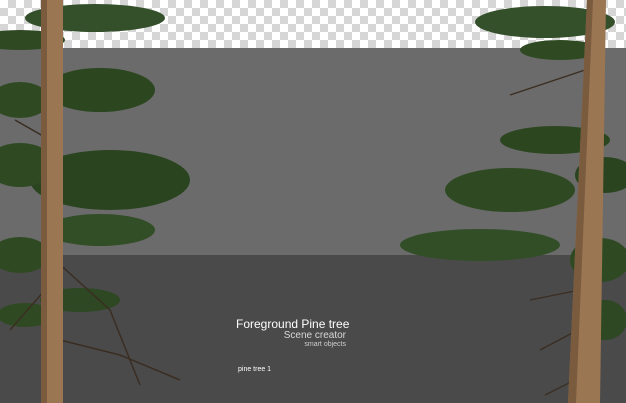 This screenshot has height=403, width=626. I want to click on item-label: pine tree 1, so click(255, 369).